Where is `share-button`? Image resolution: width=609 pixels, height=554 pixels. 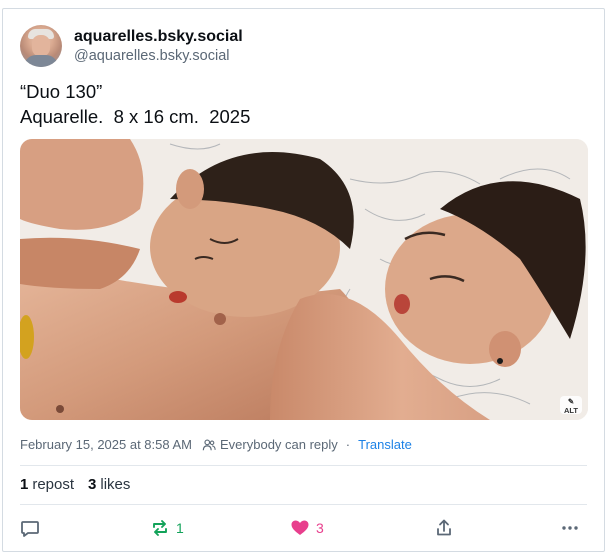 share-button is located at coordinates (444, 528).